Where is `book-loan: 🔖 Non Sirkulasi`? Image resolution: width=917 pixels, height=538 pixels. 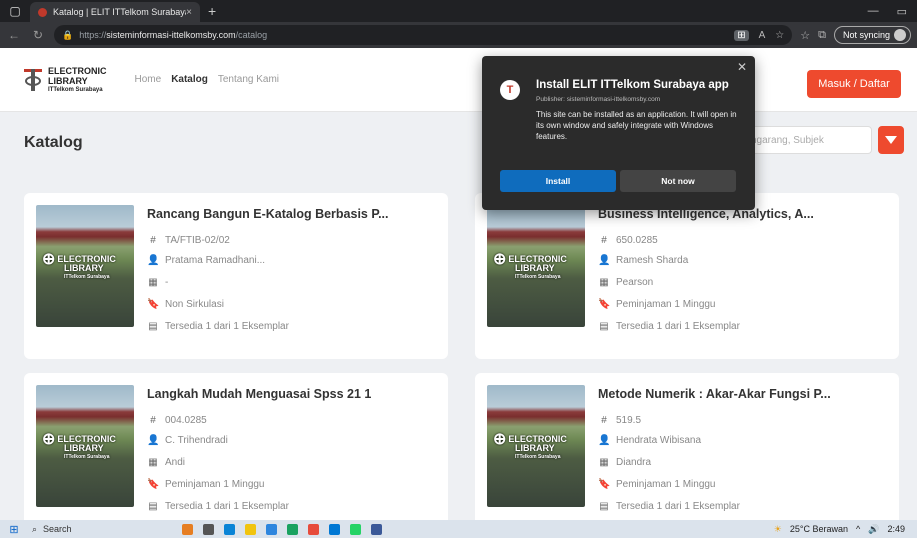 book-loan: 🔖 Non Sirkulasi is located at coordinates (185, 304).